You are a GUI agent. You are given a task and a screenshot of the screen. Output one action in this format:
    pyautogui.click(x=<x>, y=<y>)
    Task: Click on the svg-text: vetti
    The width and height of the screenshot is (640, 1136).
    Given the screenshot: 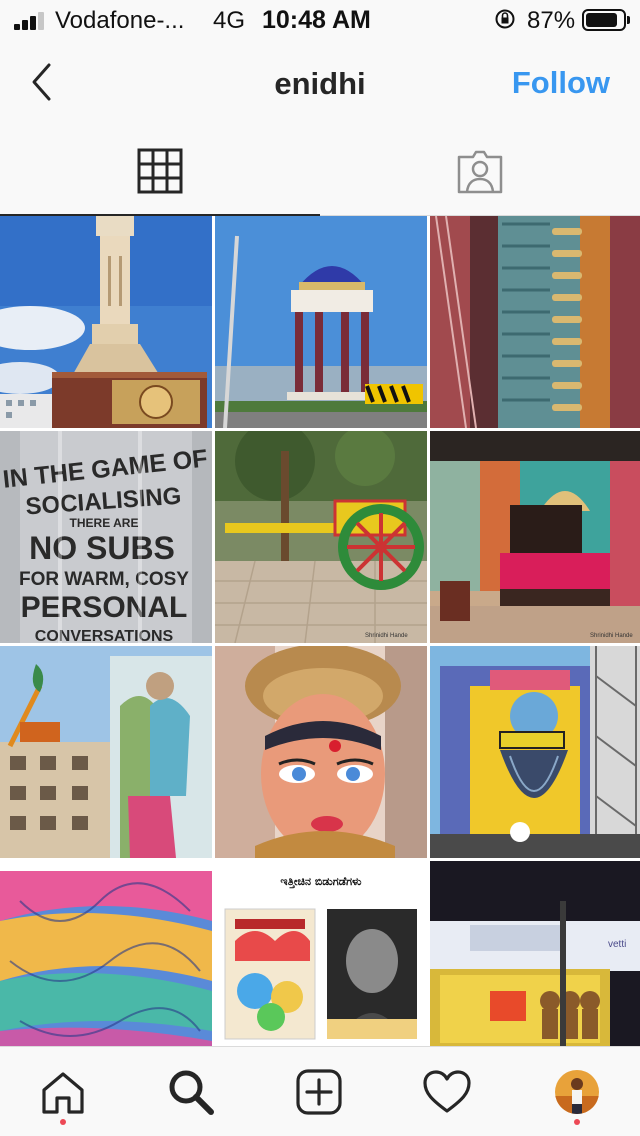 What is the action you would take?
    pyautogui.click(x=617, y=944)
    